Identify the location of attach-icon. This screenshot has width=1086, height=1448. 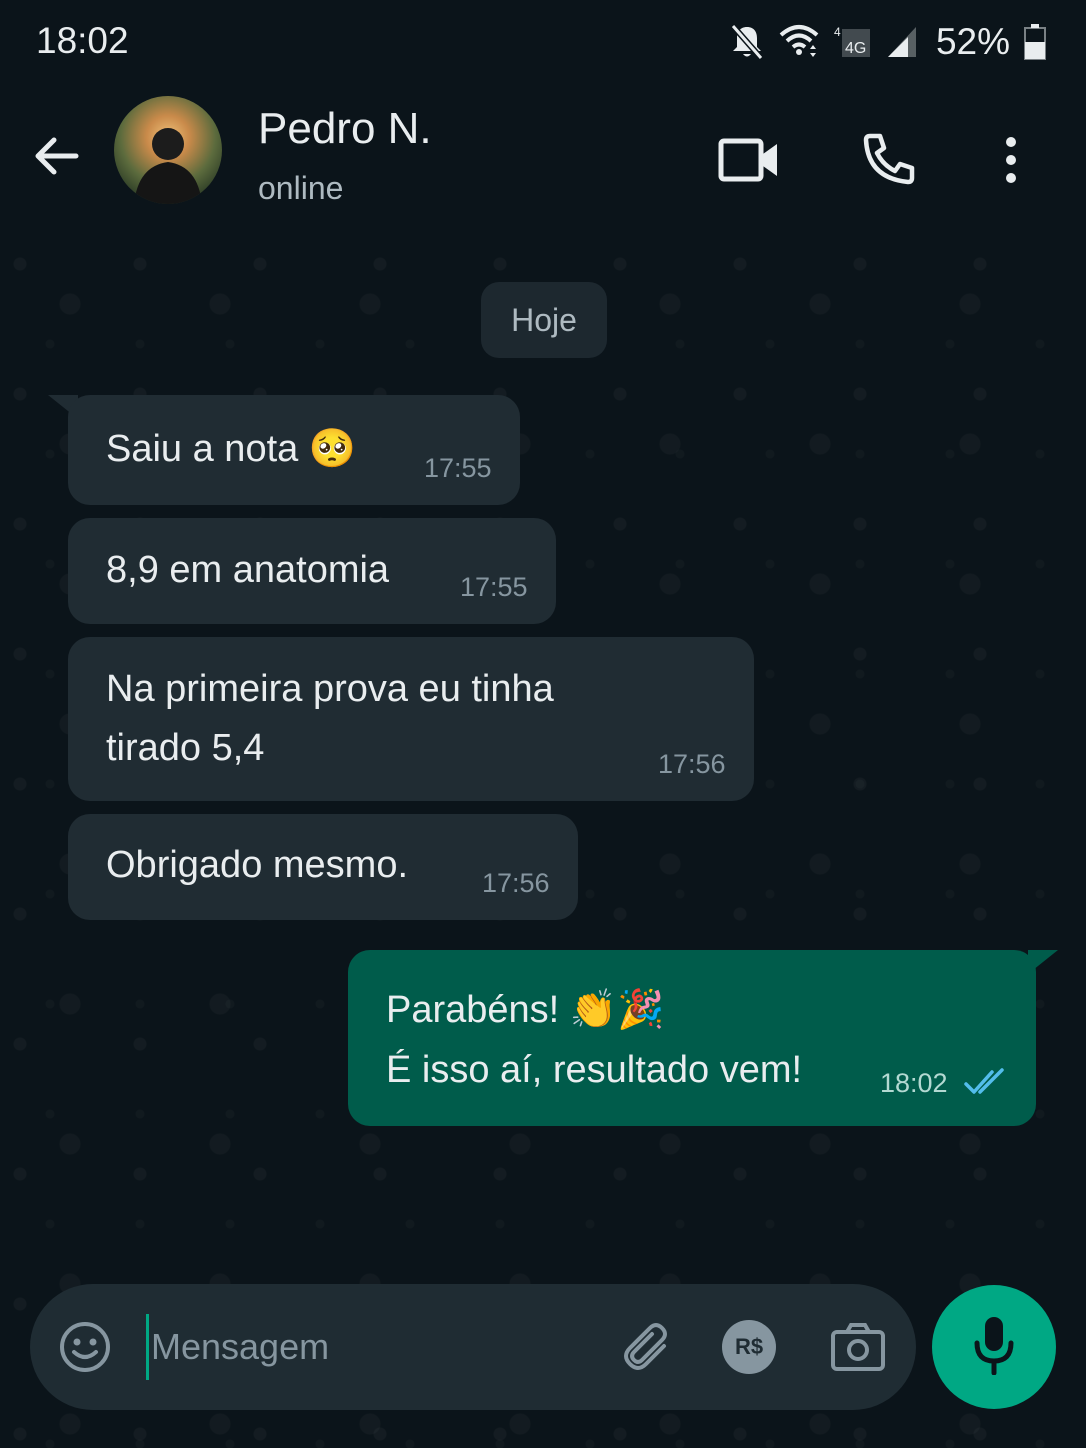
(648, 1350).